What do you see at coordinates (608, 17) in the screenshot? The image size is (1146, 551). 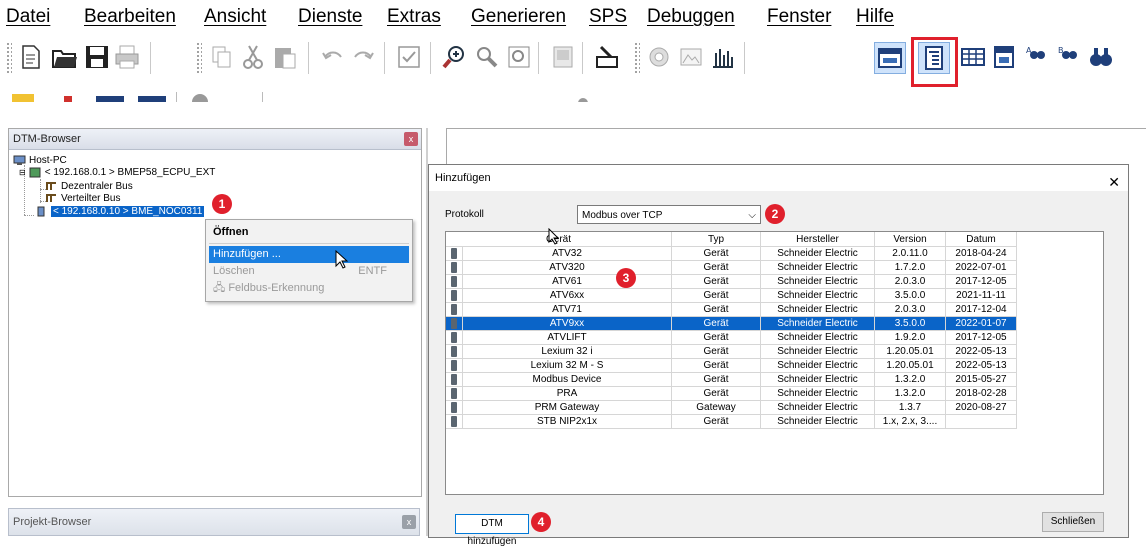 I see `menu-sps: SPS` at bounding box center [608, 17].